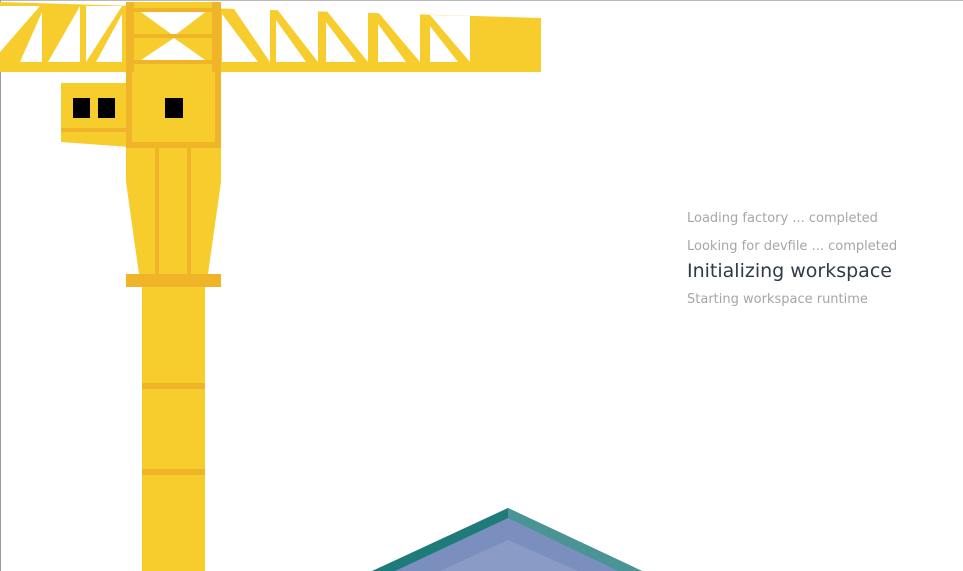 This screenshot has width=963, height=571. I want to click on loading-step-completed: Looking for devfile ... completed, so click(792, 246).